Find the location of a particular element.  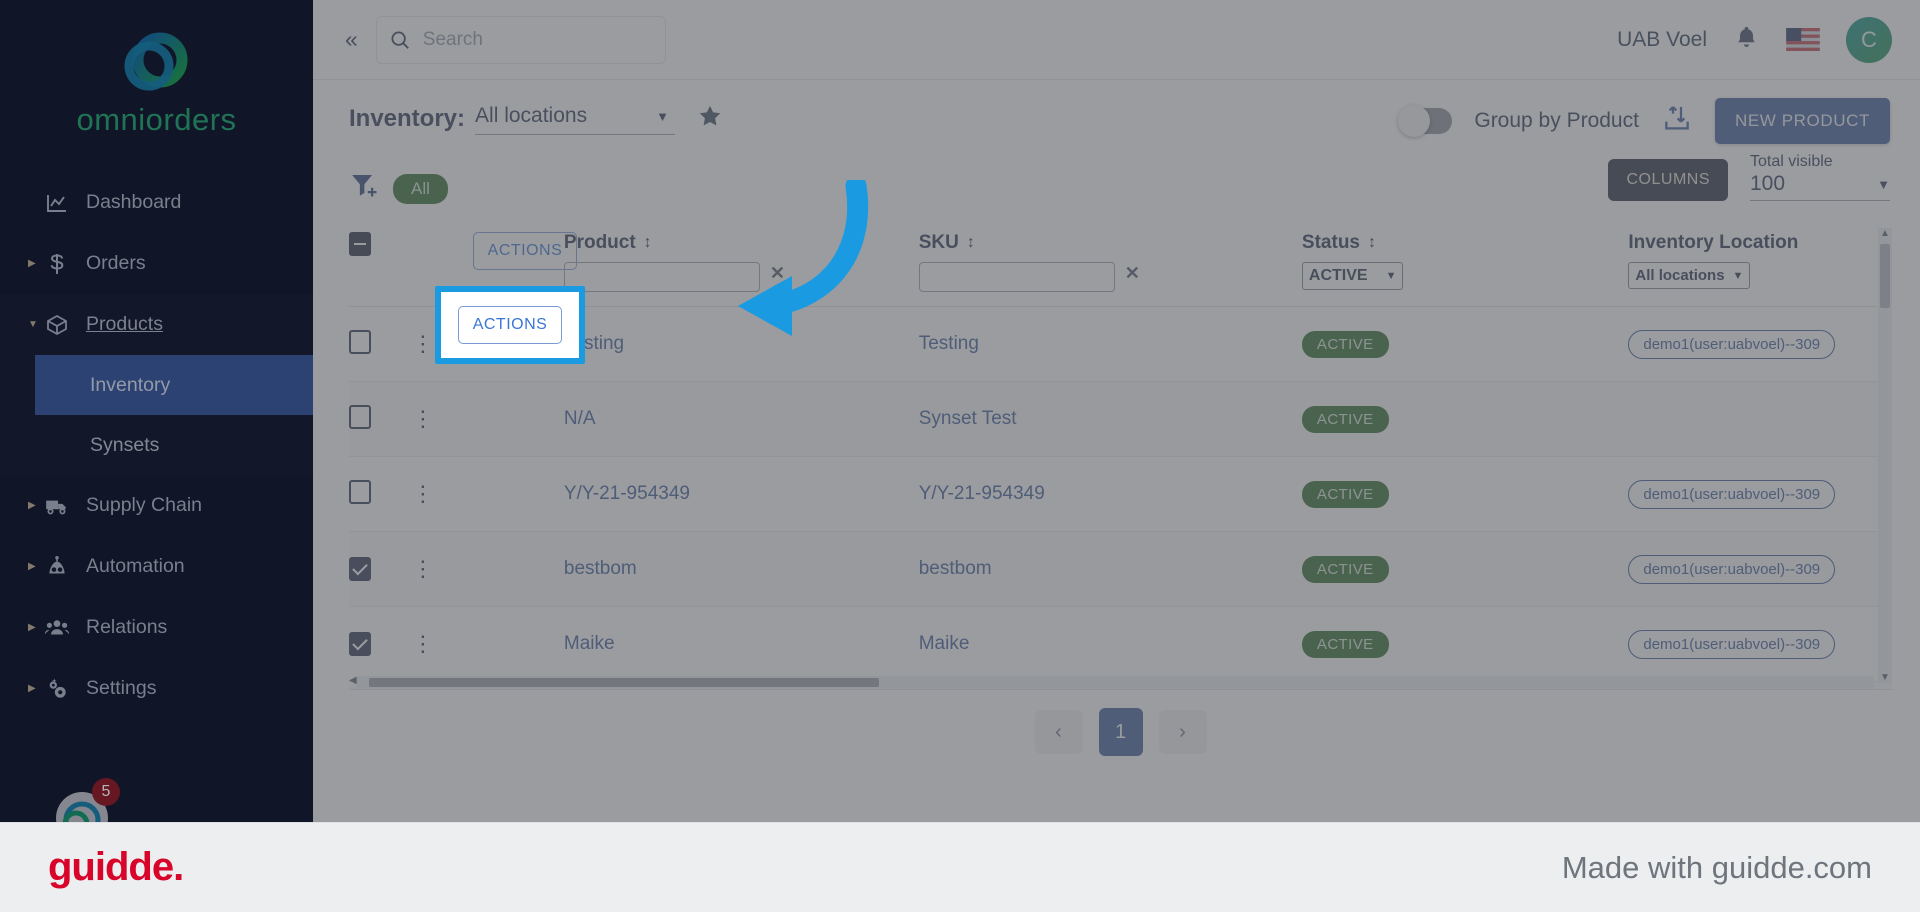

user-avatar: C is located at coordinates (1869, 39).